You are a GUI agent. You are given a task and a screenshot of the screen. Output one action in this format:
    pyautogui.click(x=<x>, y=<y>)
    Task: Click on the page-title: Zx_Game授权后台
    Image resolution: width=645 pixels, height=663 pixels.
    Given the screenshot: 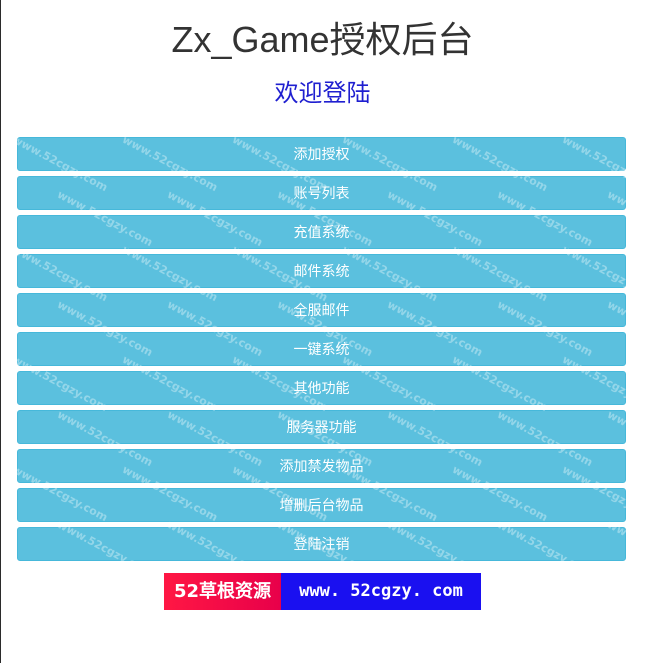 What is the action you would take?
    pyautogui.click(x=322, y=39)
    